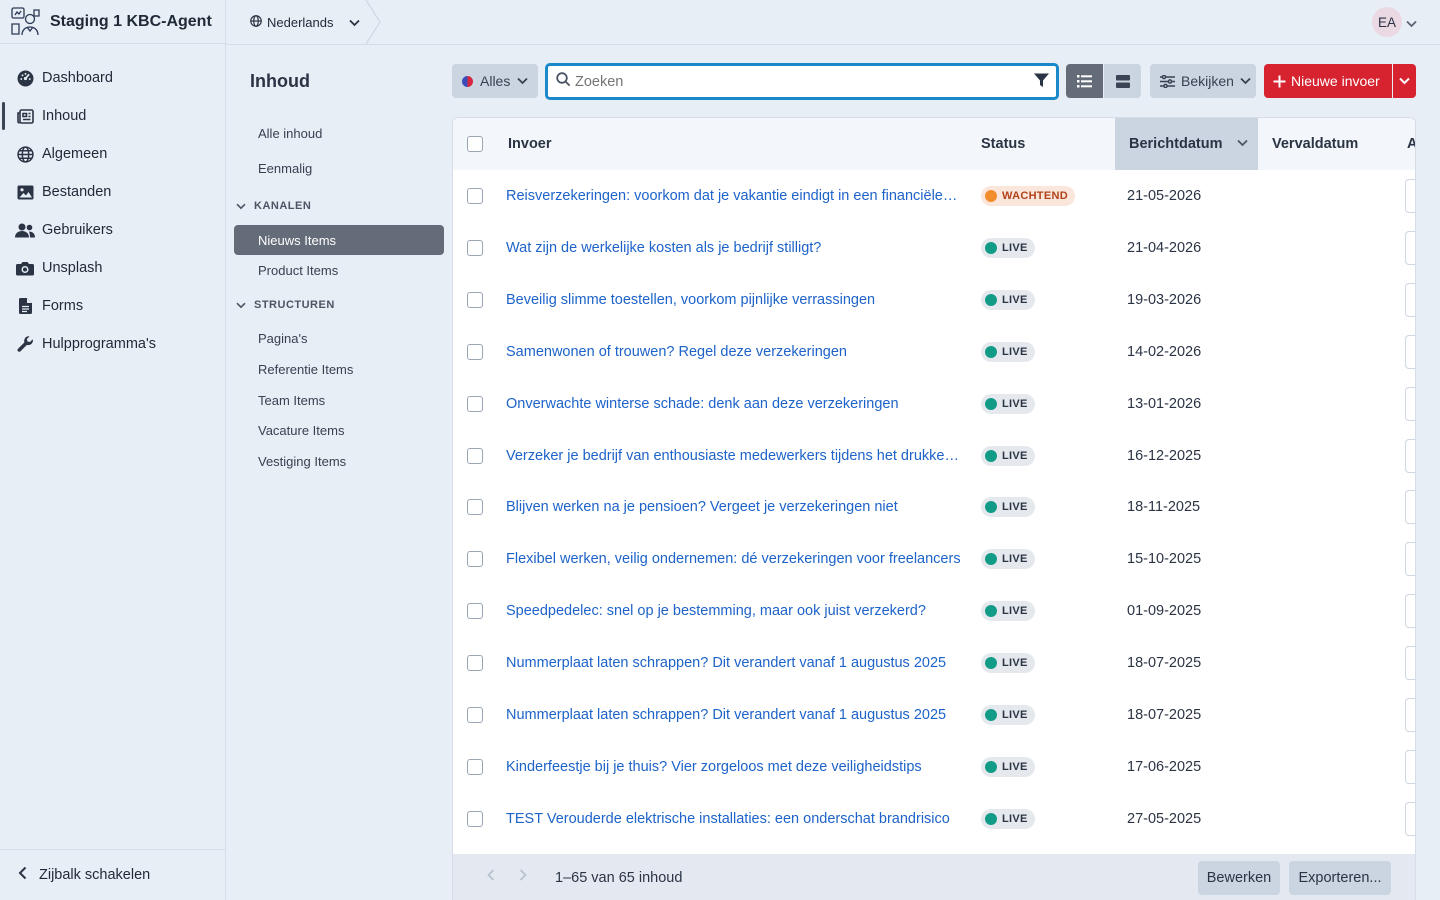 Image resolution: width=1440 pixels, height=900 pixels. Describe the element at coordinates (339, 133) in the screenshot. I see `content-nav-all: Alle inhoud` at that location.